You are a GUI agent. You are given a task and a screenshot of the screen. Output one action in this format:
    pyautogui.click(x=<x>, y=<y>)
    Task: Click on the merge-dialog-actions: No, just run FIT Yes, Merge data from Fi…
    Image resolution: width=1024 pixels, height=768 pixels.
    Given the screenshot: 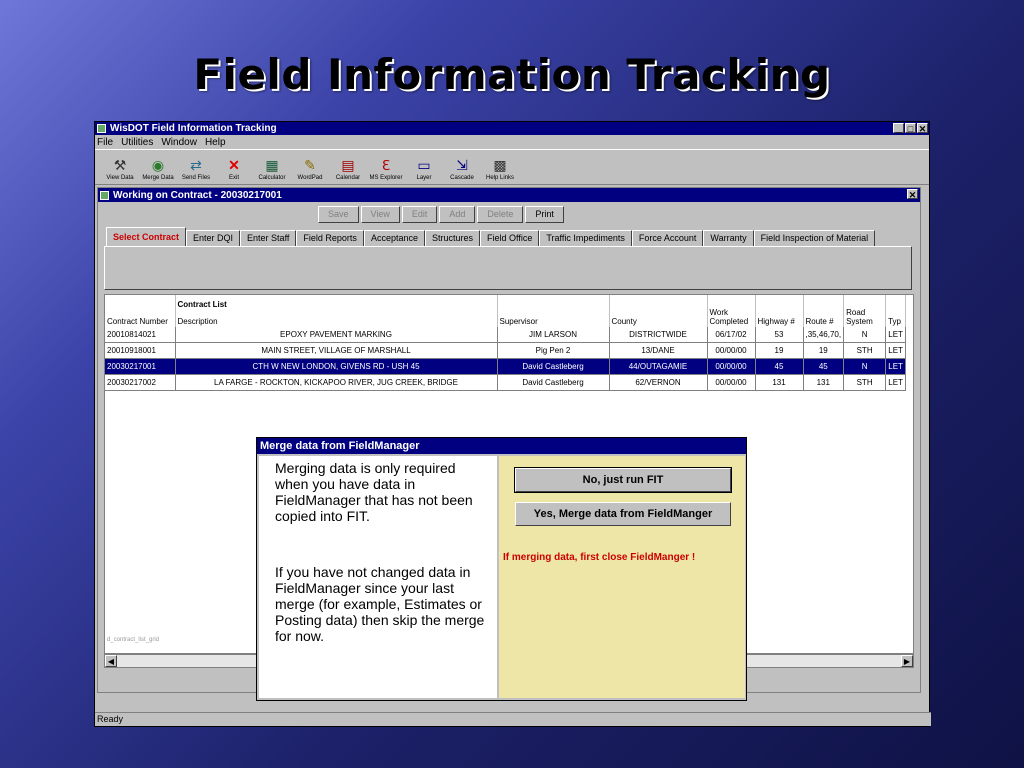 What is the action you would take?
    pyautogui.click(x=622, y=577)
    